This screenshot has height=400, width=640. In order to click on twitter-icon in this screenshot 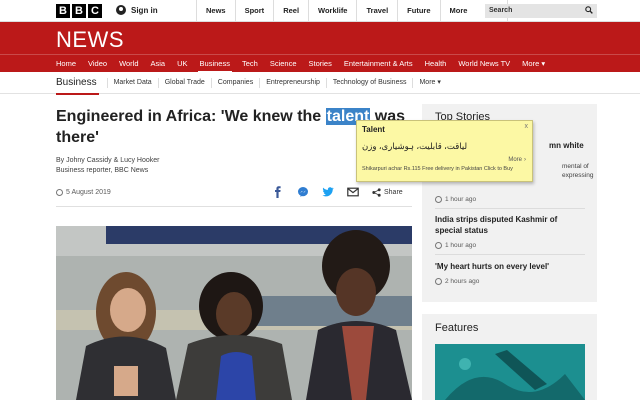, I will do `click(328, 192)`.